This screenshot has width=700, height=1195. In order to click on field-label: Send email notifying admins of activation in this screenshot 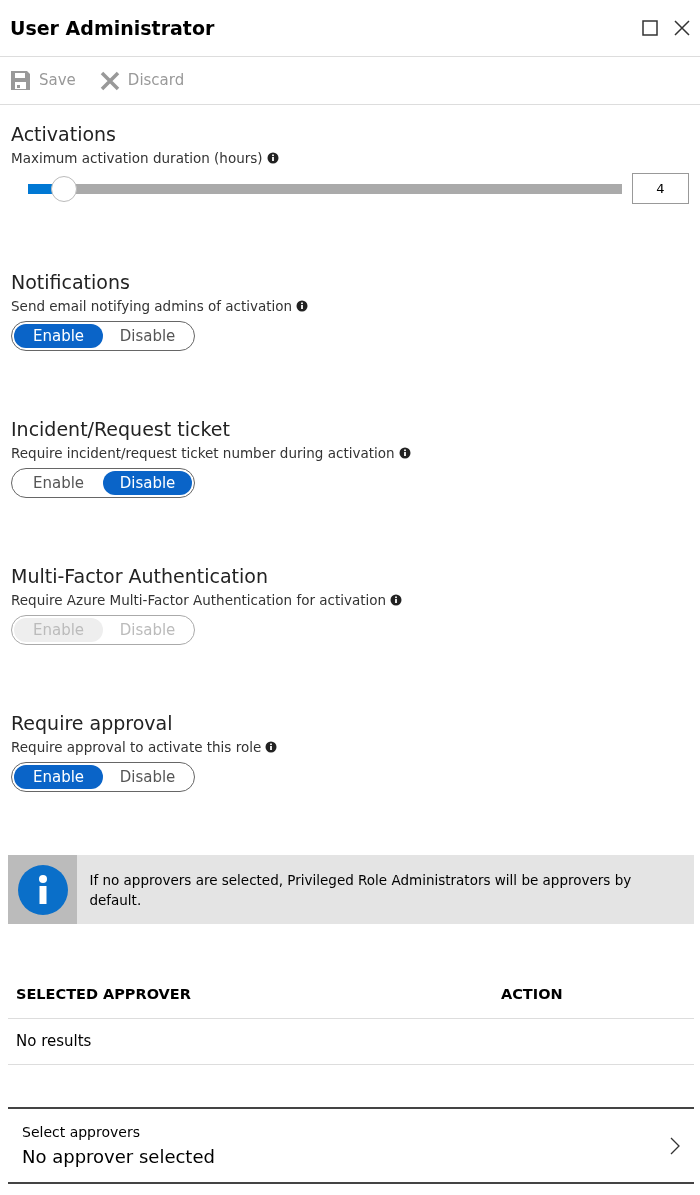, I will do `click(152, 306)`.